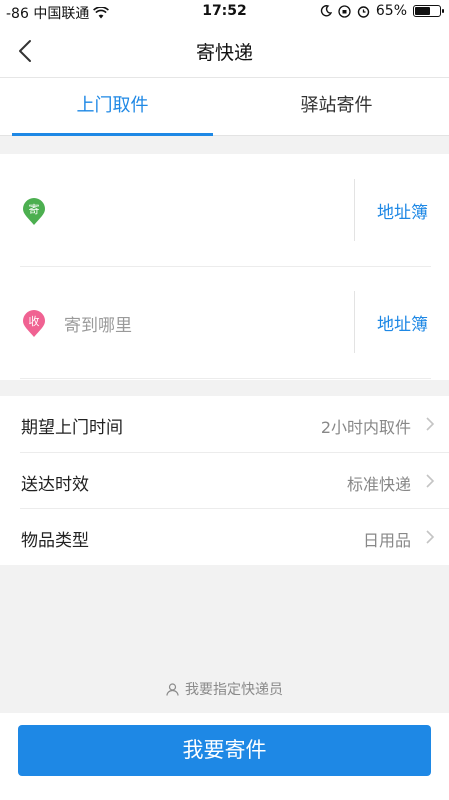 The width and height of the screenshot is (449, 800). Describe the element at coordinates (234, 690) in the screenshot. I see `designate-courier-label: 我要指定快递员` at that location.